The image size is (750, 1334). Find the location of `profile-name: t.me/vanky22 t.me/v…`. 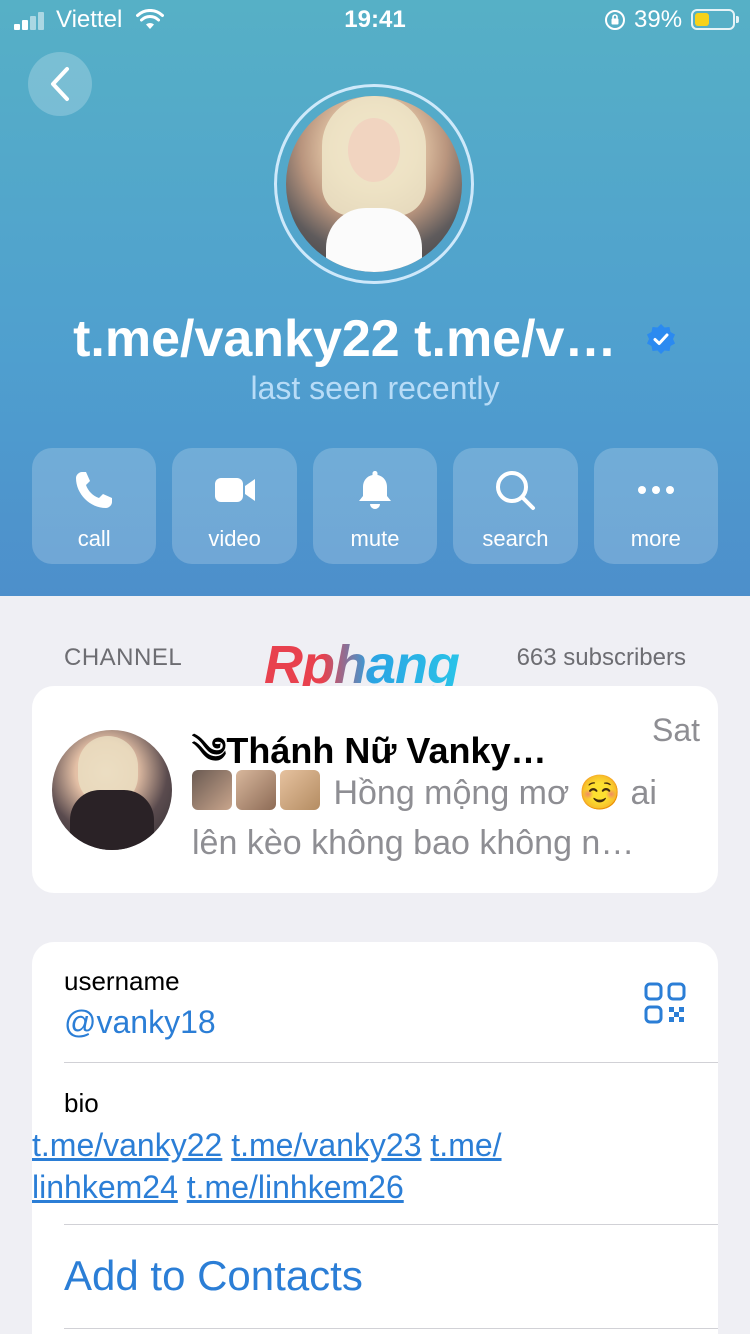

profile-name: t.me/vanky22 t.me/v… is located at coordinates (345, 339).